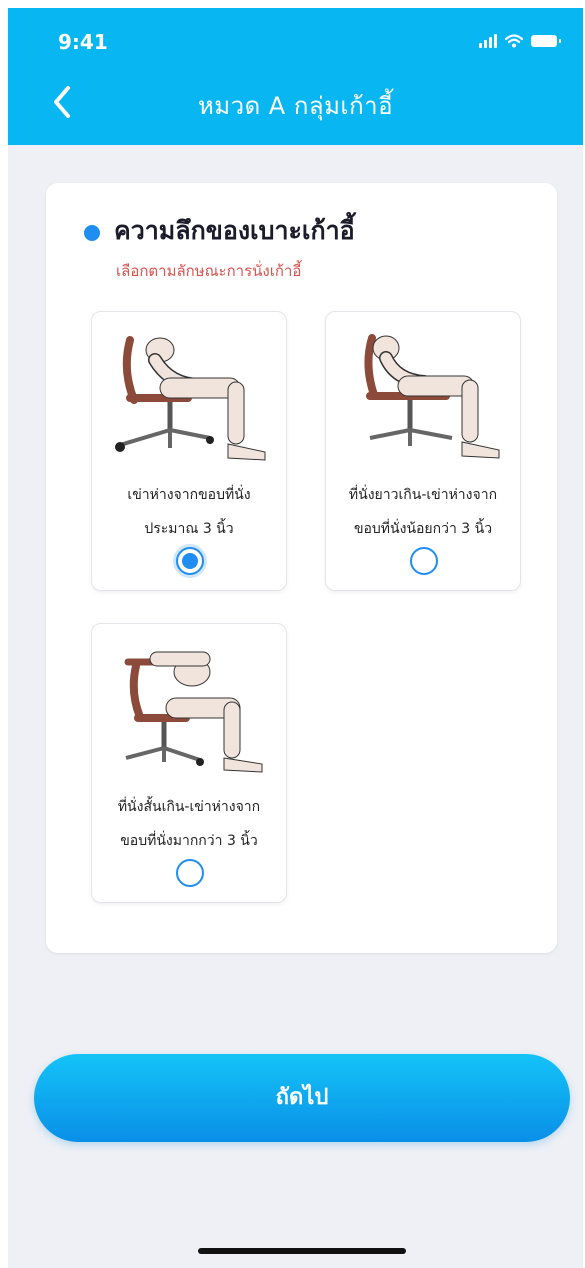 The image size is (585, 1268). Describe the element at coordinates (193, 712) in the screenshot. I see `chair-posture-seat-too-short-illustration` at that location.